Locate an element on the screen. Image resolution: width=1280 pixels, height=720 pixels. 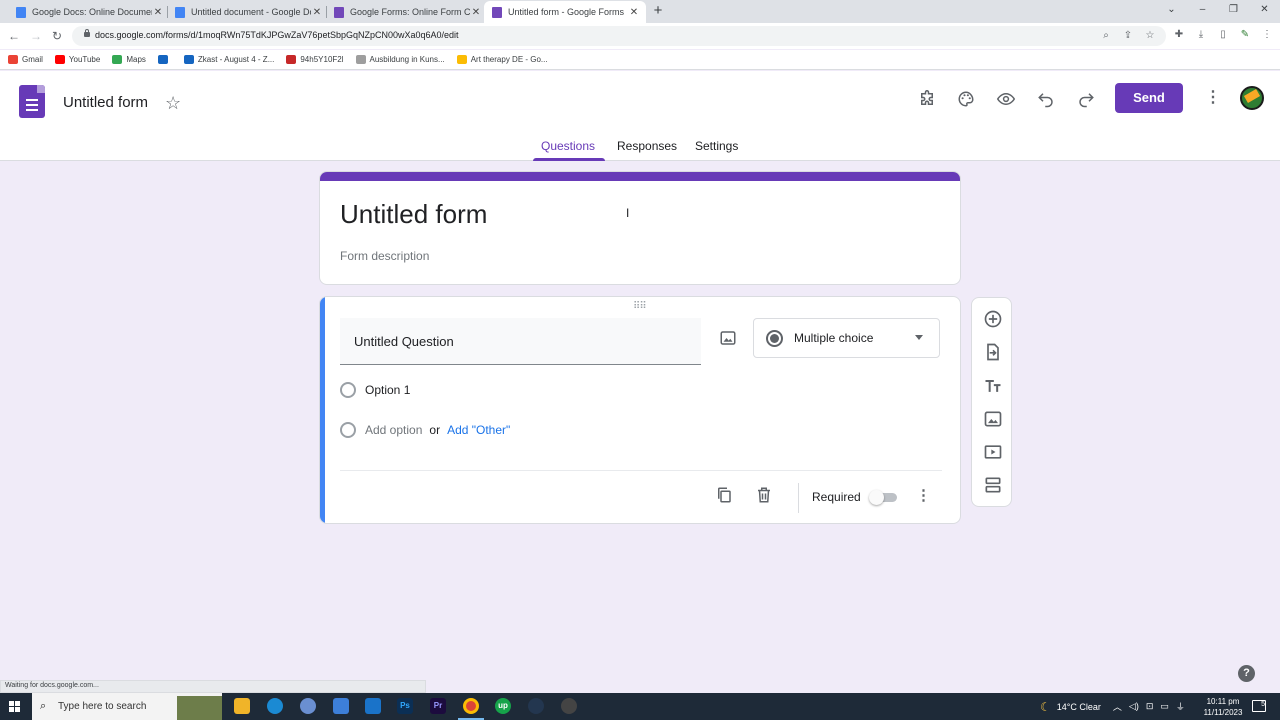
forms-tabs: Questions Responses Settings is located at coordinates (640, 147).